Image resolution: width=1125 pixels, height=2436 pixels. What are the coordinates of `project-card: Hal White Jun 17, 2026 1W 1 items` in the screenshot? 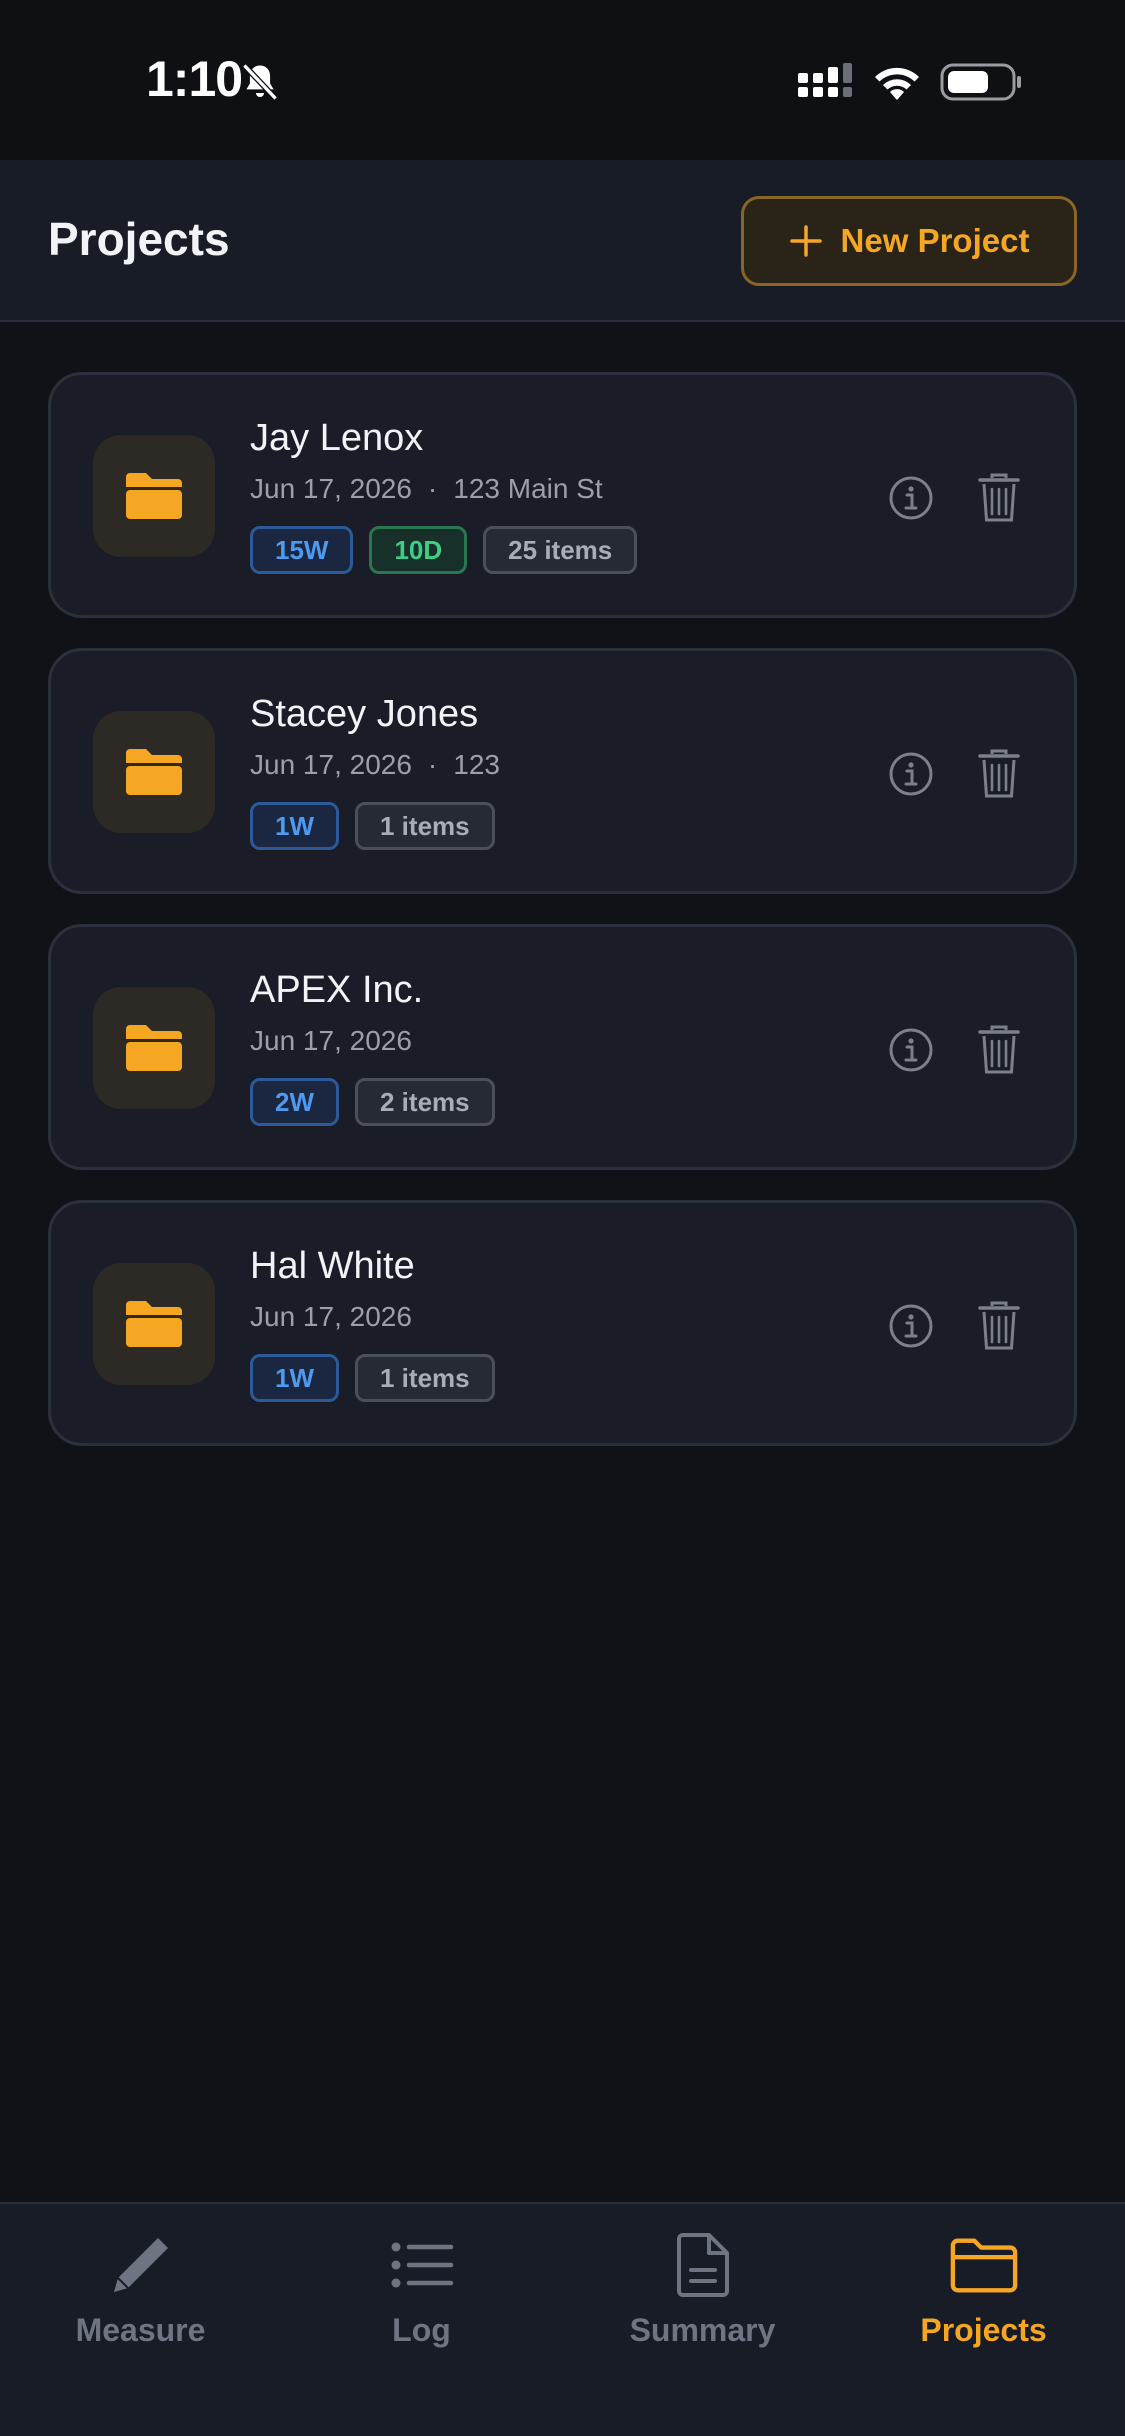 It's located at (562, 1323).